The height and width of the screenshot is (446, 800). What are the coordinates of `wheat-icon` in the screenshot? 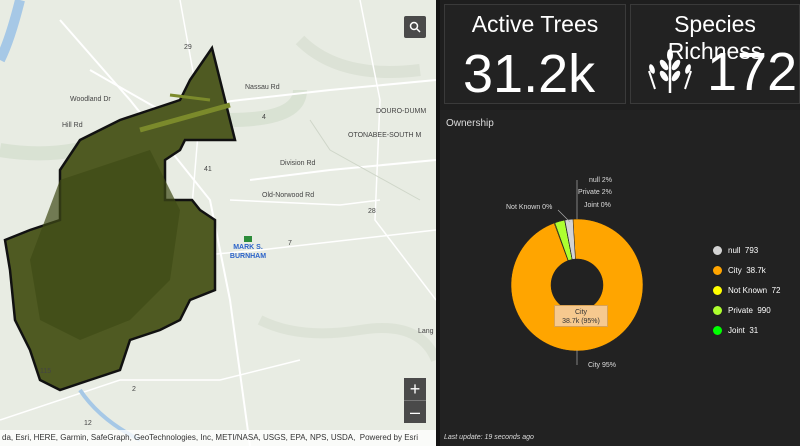 It's located at (670, 71).